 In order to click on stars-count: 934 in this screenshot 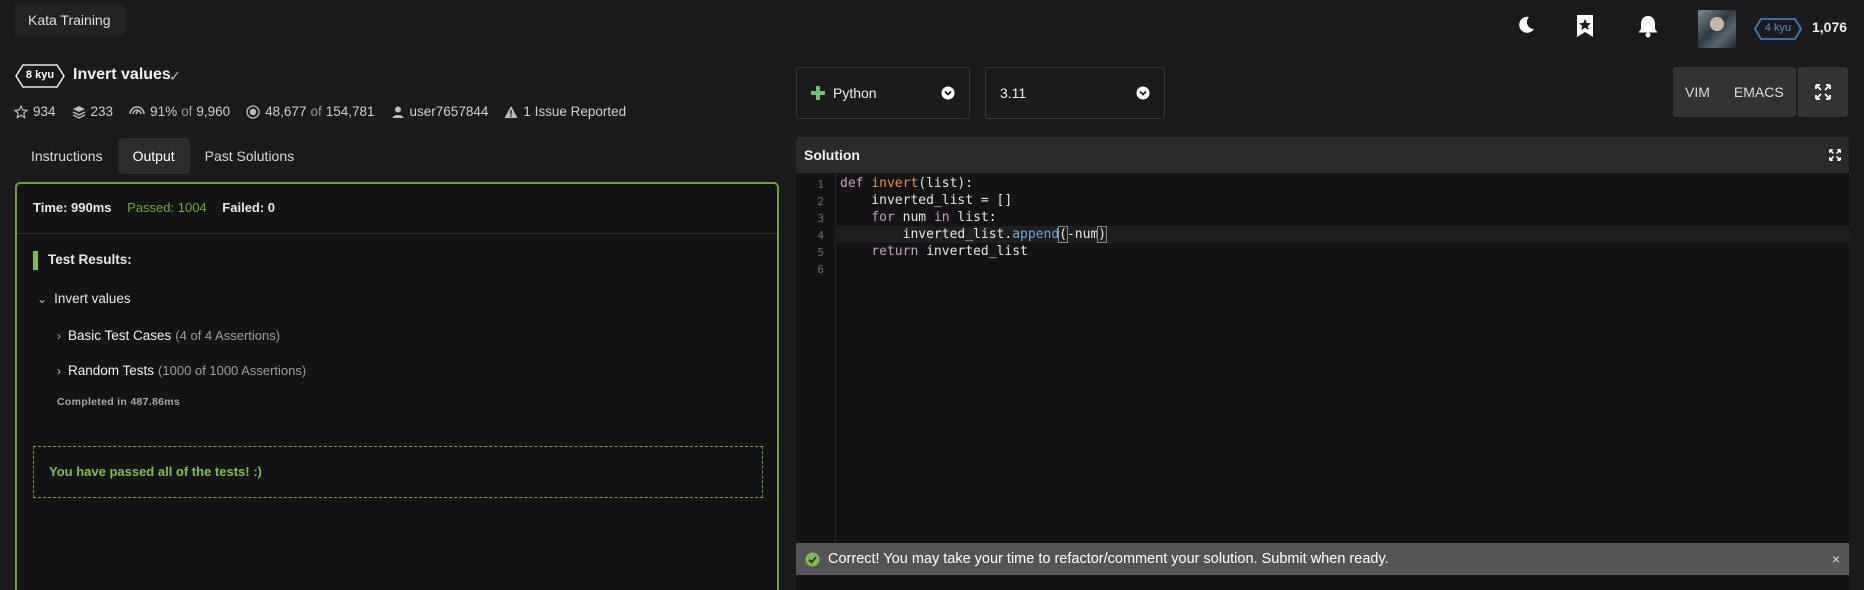, I will do `click(44, 111)`.